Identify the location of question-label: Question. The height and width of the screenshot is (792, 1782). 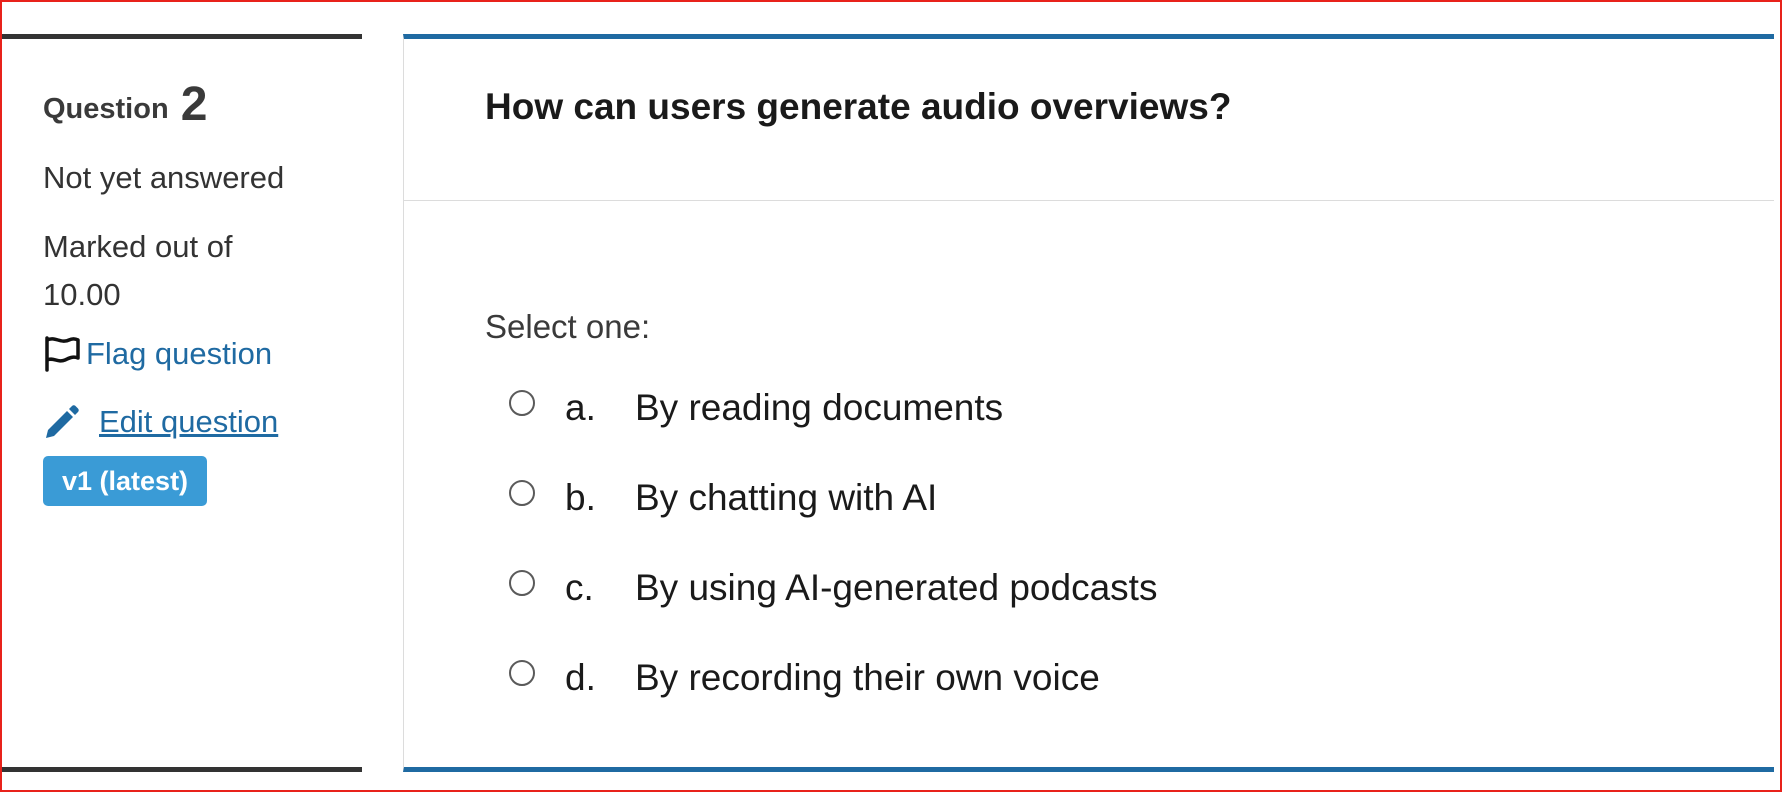
(106, 109).